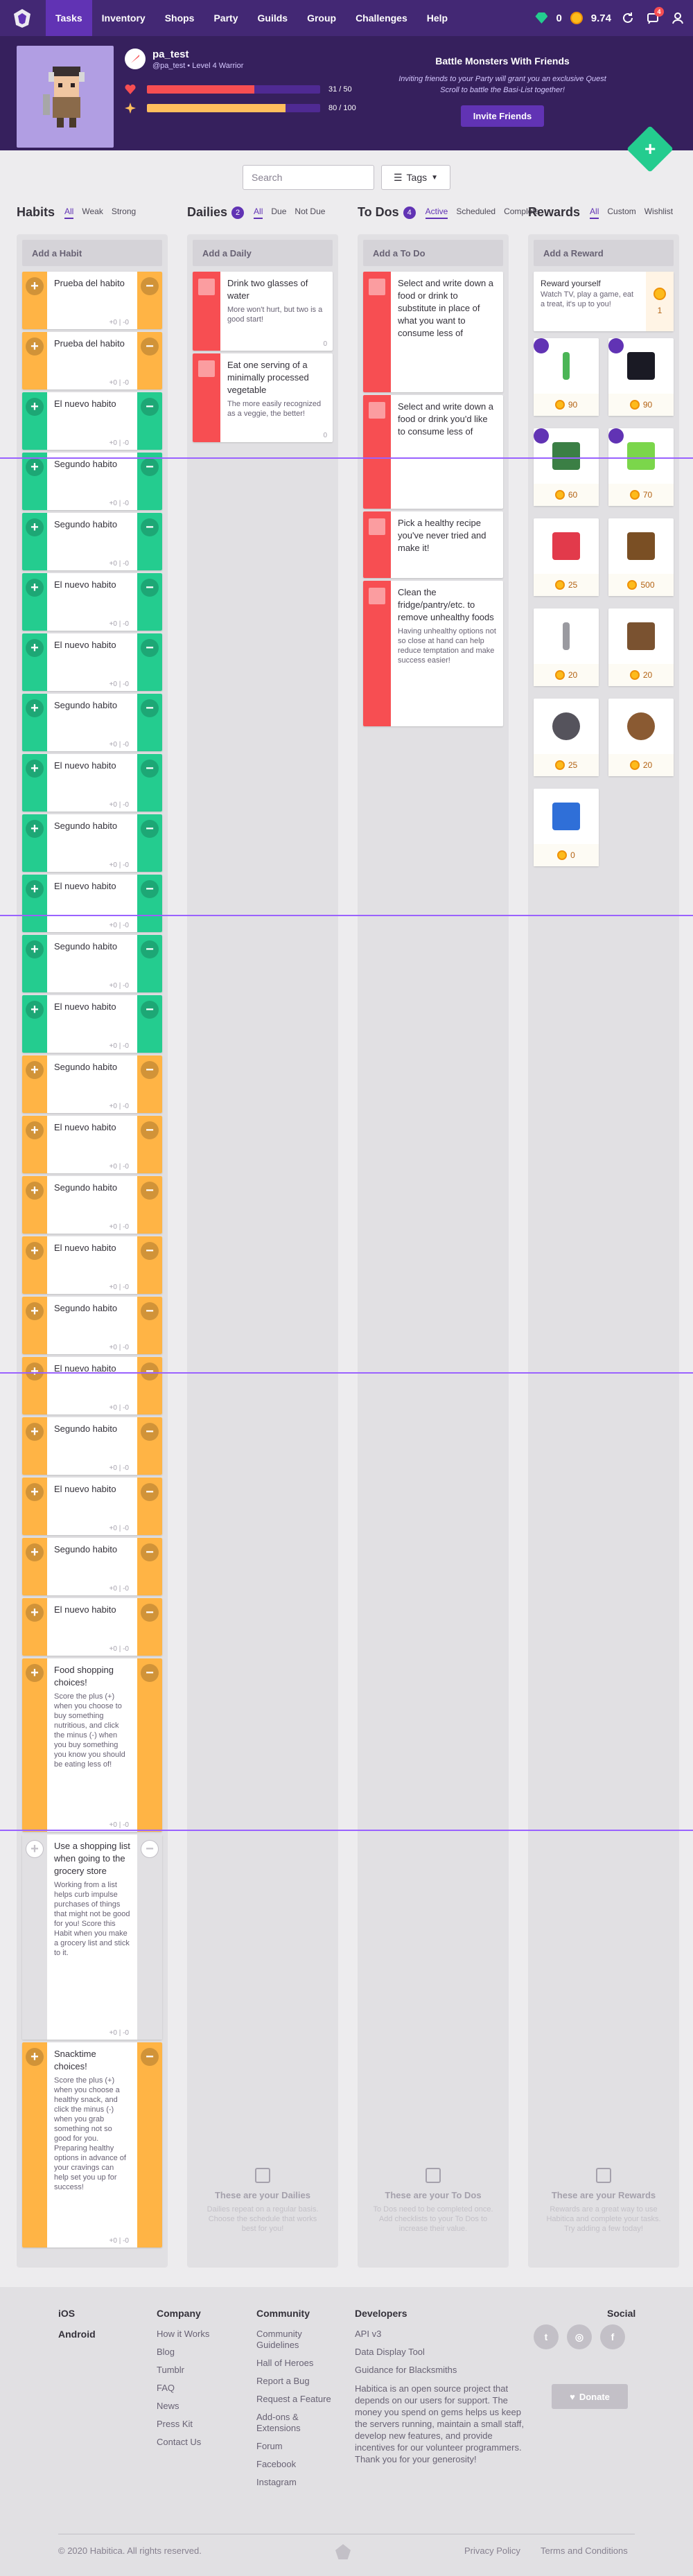 Image resolution: width=693 pixels, height=2576 pixels. I want to click on footer-dev-link-0: API v3, so click(445, 2334).